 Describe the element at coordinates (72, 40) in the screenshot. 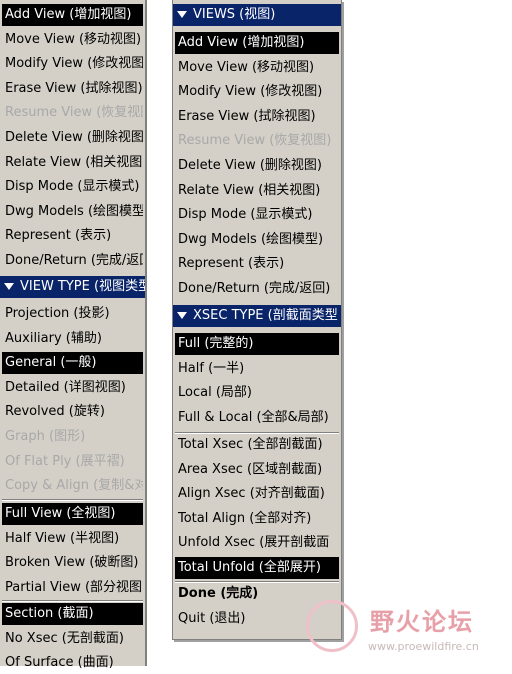

I see `left-menu-item-move-view: Move View (移动视图)` at that location.